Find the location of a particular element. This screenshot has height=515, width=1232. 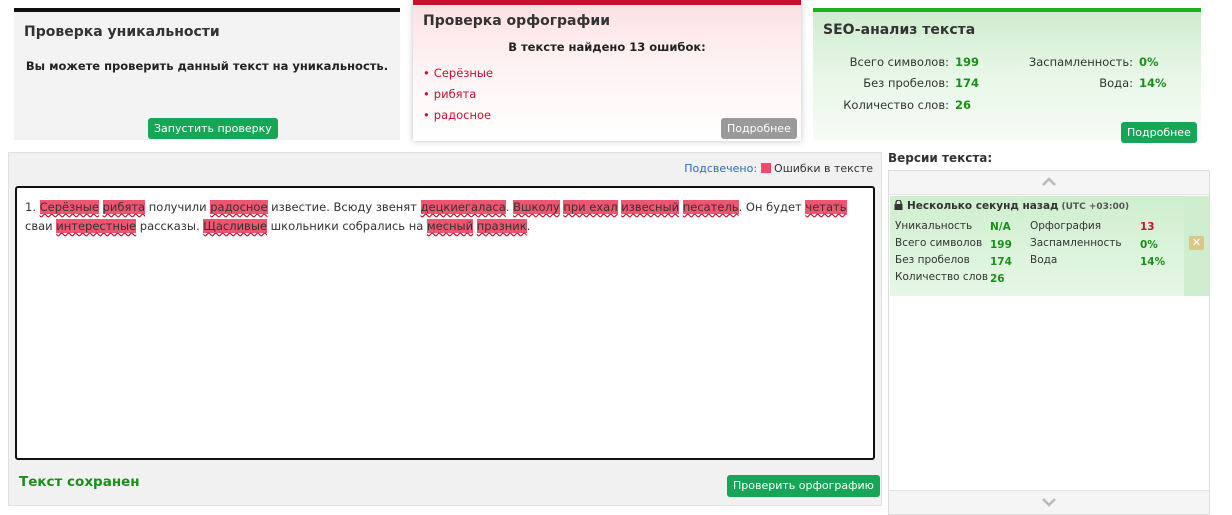

scroll-up-button is located at coordinates (1049, 183).